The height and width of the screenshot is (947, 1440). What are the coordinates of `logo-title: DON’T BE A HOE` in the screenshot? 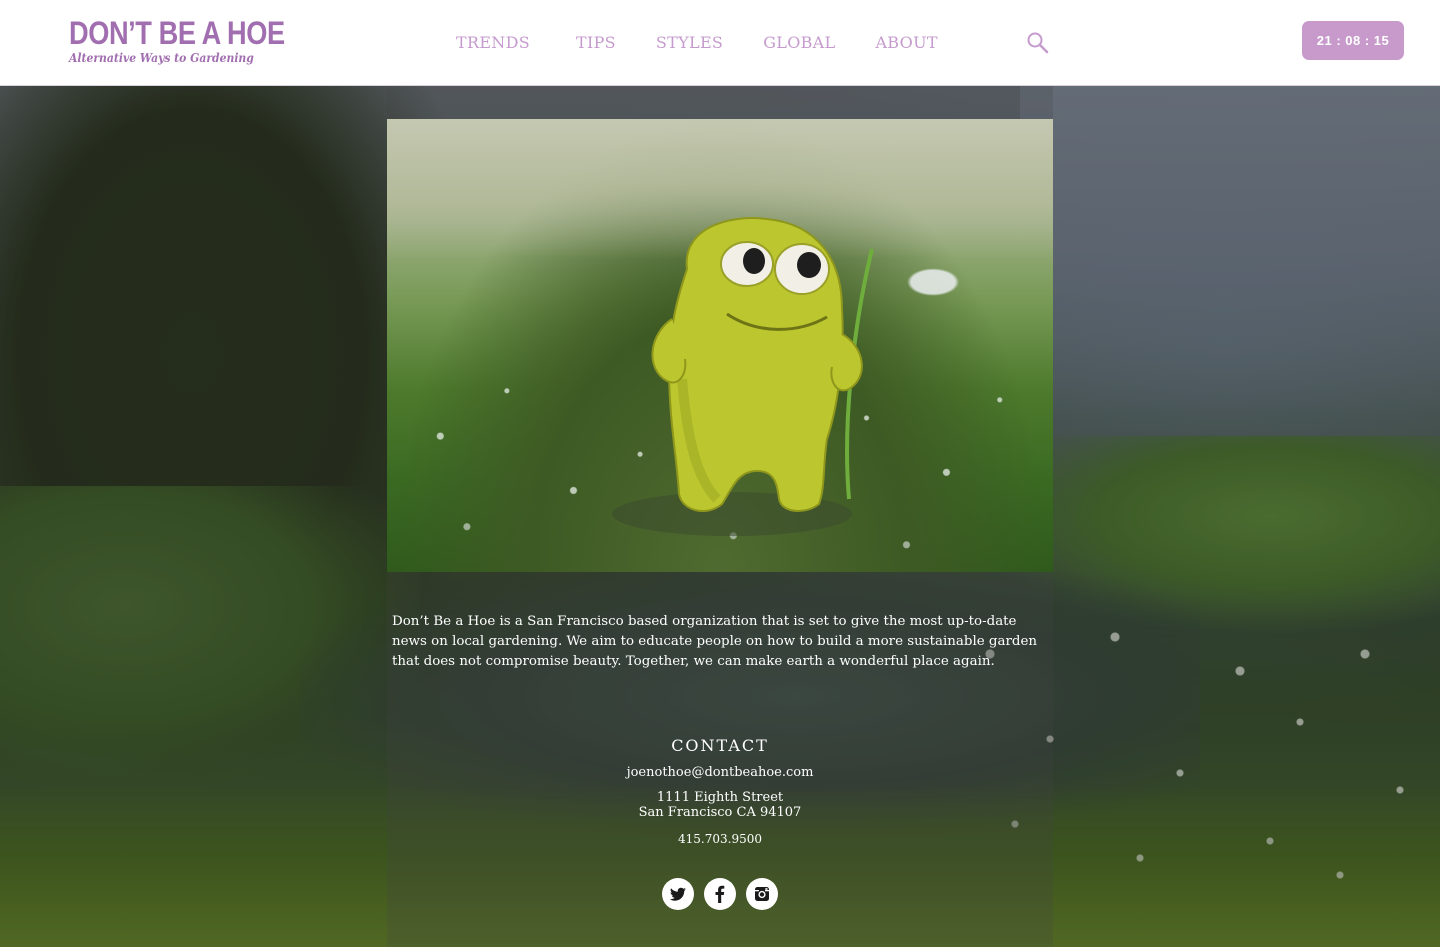 It's located at (177, 33).